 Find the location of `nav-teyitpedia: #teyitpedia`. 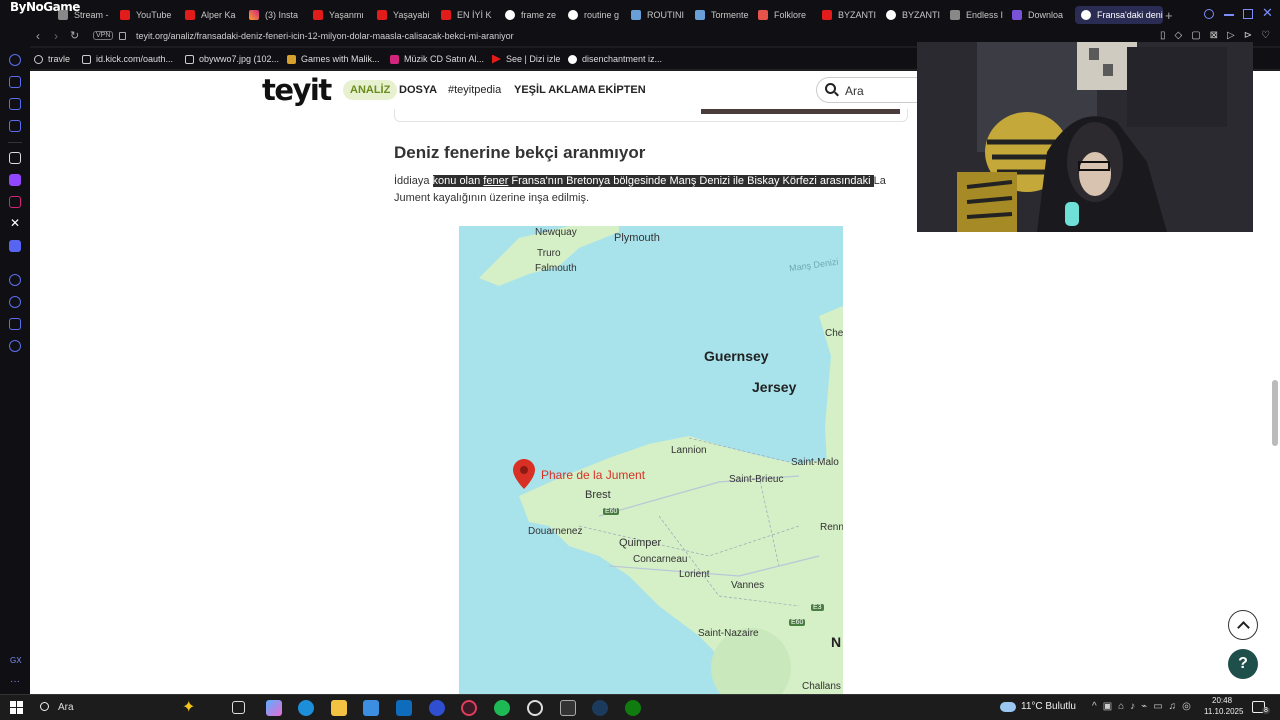

nav-teyitpedia: #teyitpedia is located at coordinates (474, 90).